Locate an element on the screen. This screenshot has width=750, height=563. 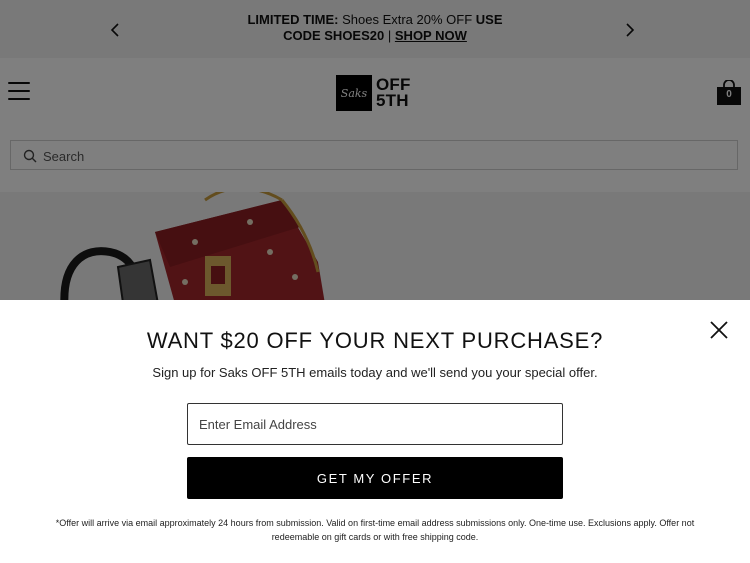
email-field is located at coordinates (374, 424).